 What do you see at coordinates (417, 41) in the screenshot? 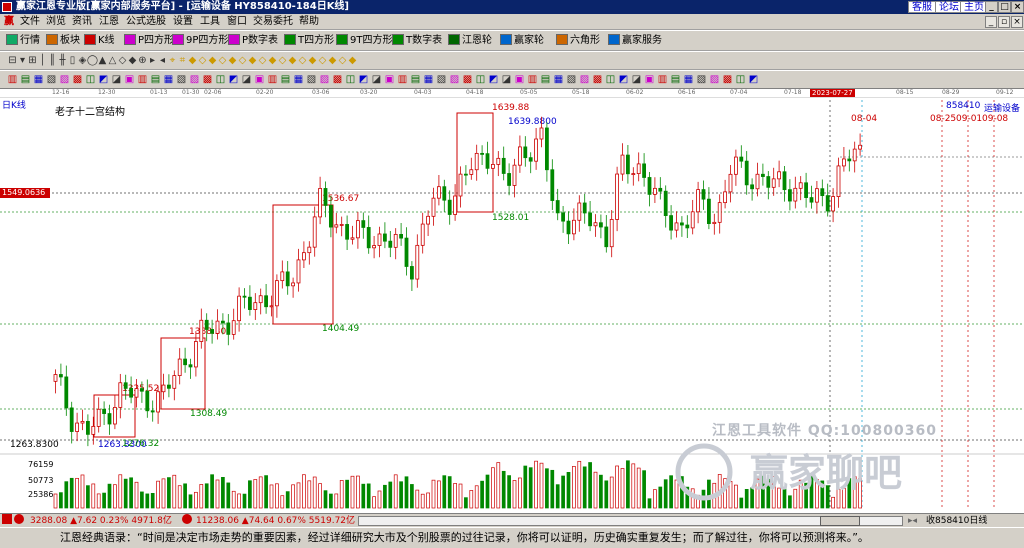
I see `toolbar-btn-t-table: T数字表` at bounding box center [417, 41].